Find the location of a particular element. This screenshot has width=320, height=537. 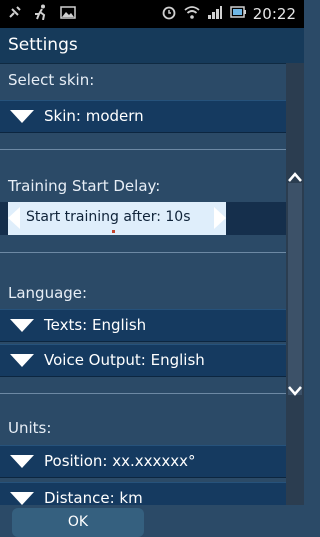

section-label-delay: Training Start Delay: is located at coordinates (84, 186).